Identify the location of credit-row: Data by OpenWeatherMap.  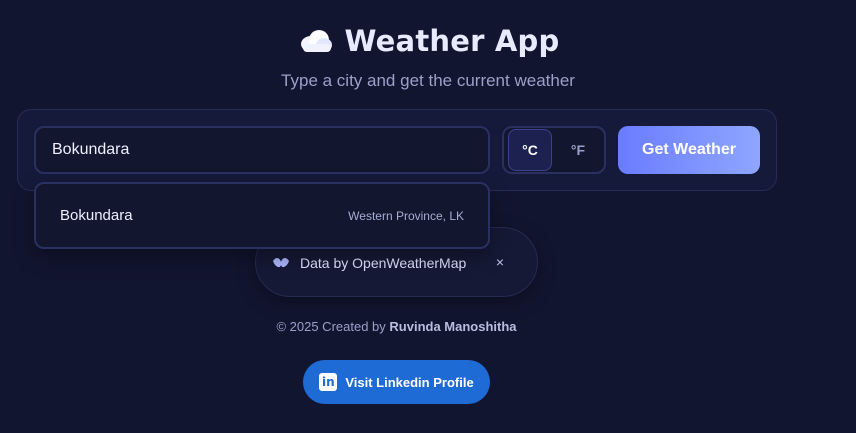
(397, 263).